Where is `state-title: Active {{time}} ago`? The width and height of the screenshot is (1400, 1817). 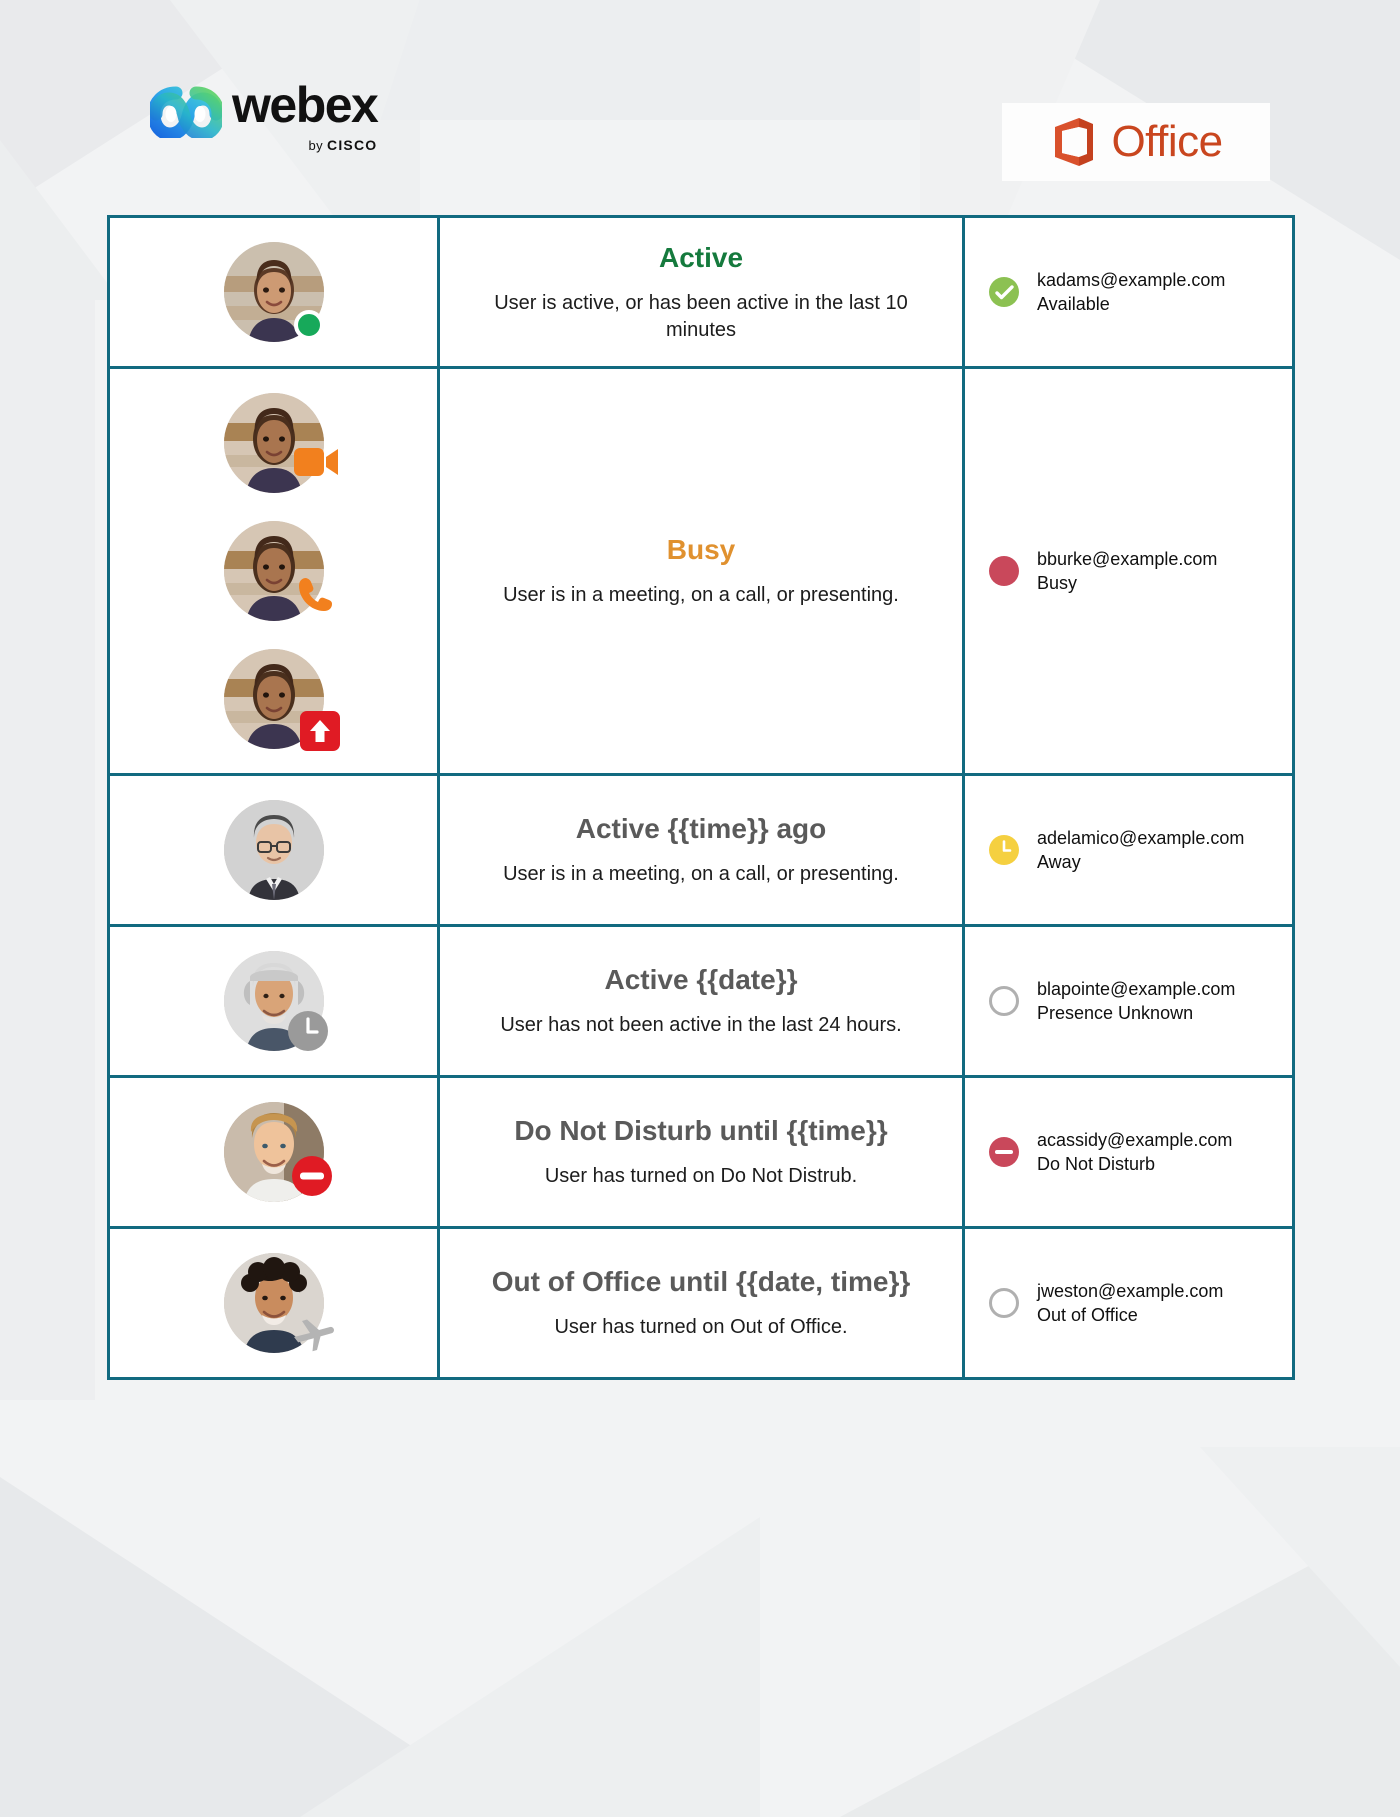
state-title: Active {{time}} ago is located at coordinates (701, 829).